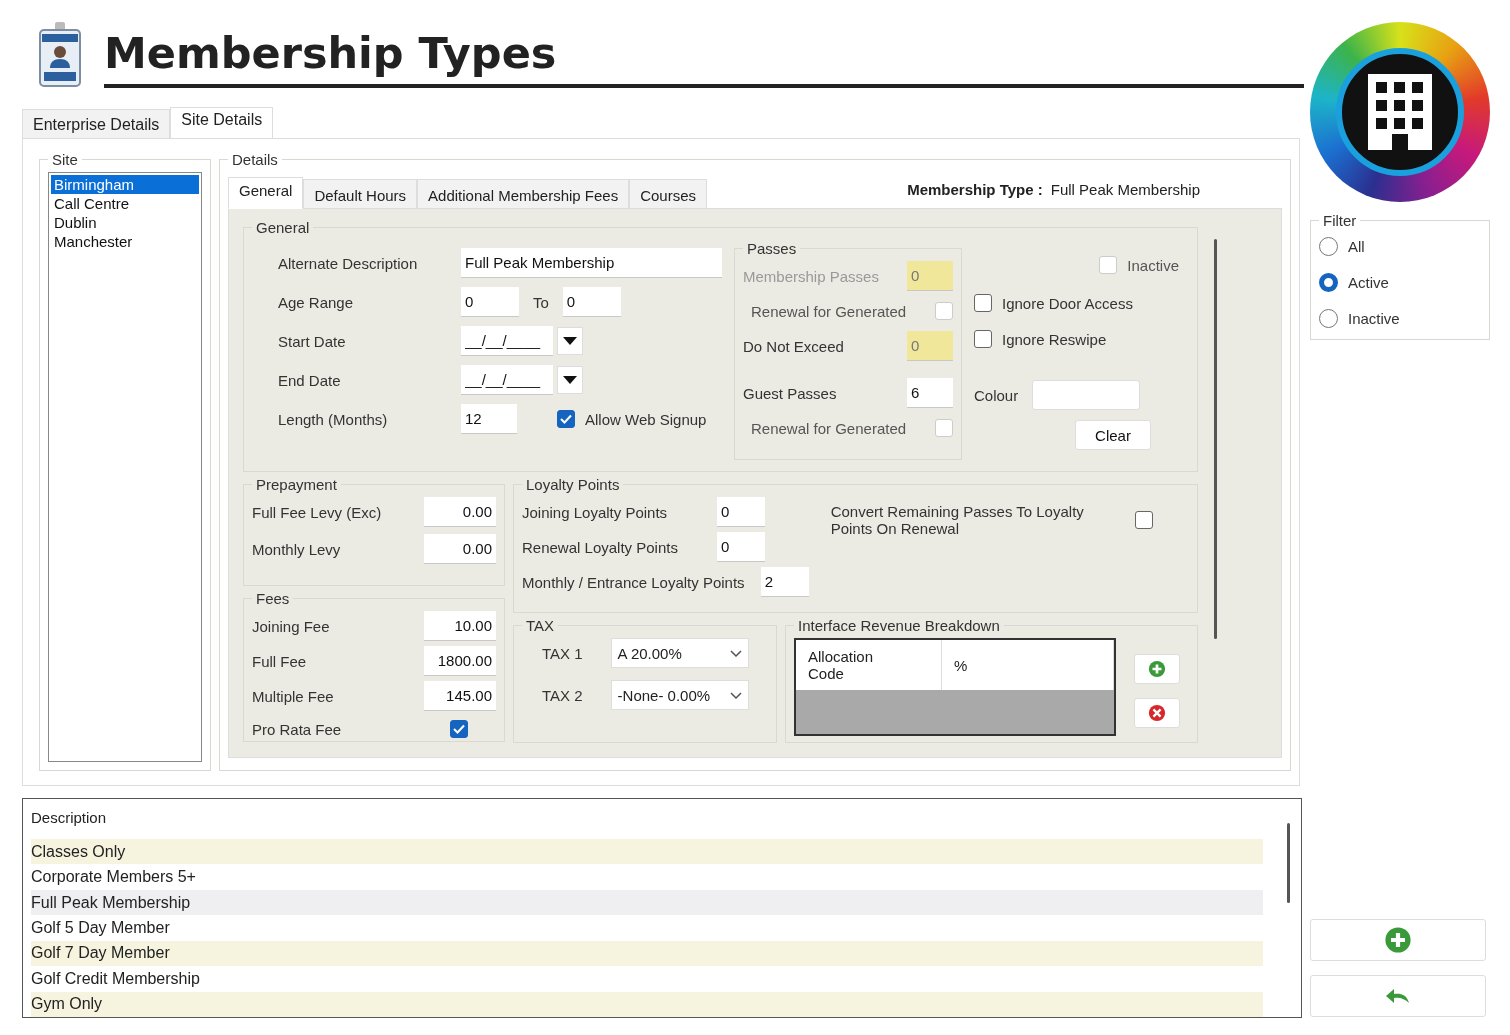 The width and height of the screenshot is (1510, 1035). I want to click on tab: Site Details, so click(222, 123).